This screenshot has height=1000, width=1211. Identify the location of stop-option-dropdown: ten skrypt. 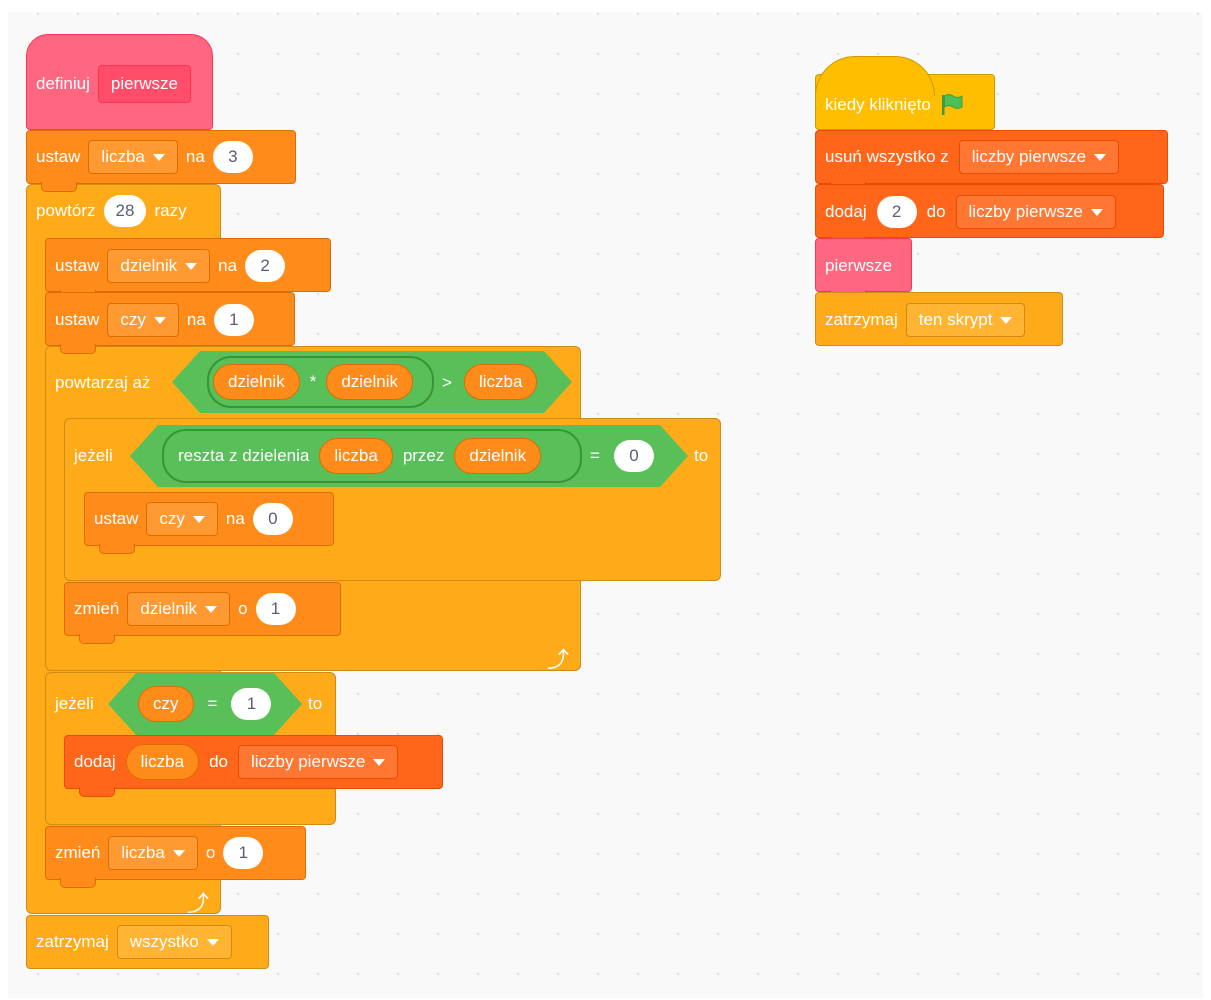
(965, 320).